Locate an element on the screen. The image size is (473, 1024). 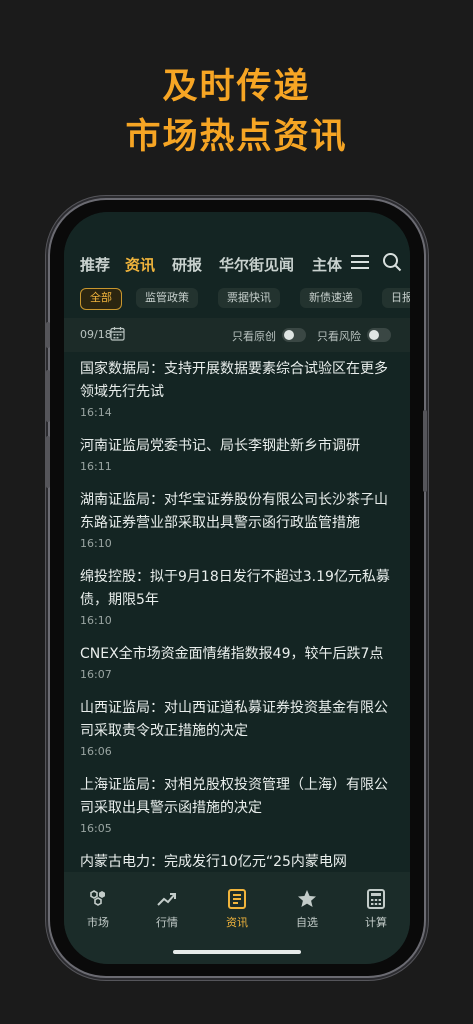
nav-watchlist: 自选 is located at coordinates (307, 909).